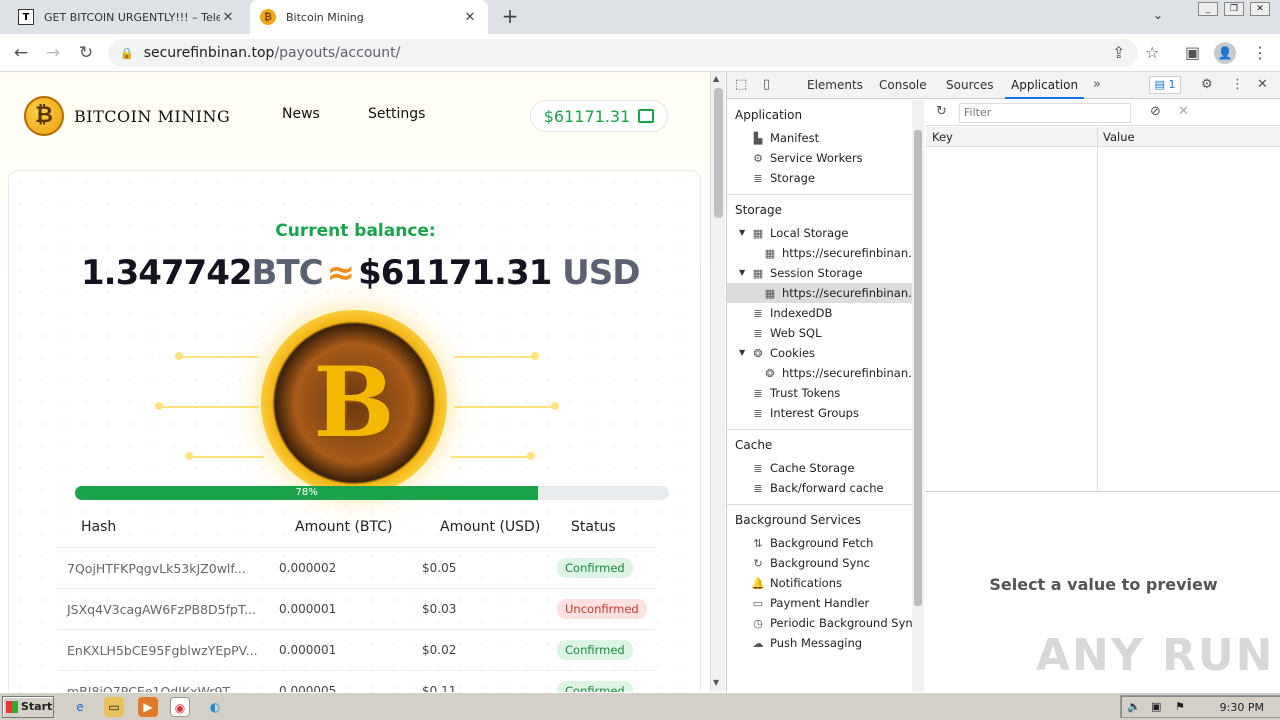  Describe the element at coordinates (716, 78) in the screenshot. I see `scroll-up-arrow-icon: ▲` at that location.